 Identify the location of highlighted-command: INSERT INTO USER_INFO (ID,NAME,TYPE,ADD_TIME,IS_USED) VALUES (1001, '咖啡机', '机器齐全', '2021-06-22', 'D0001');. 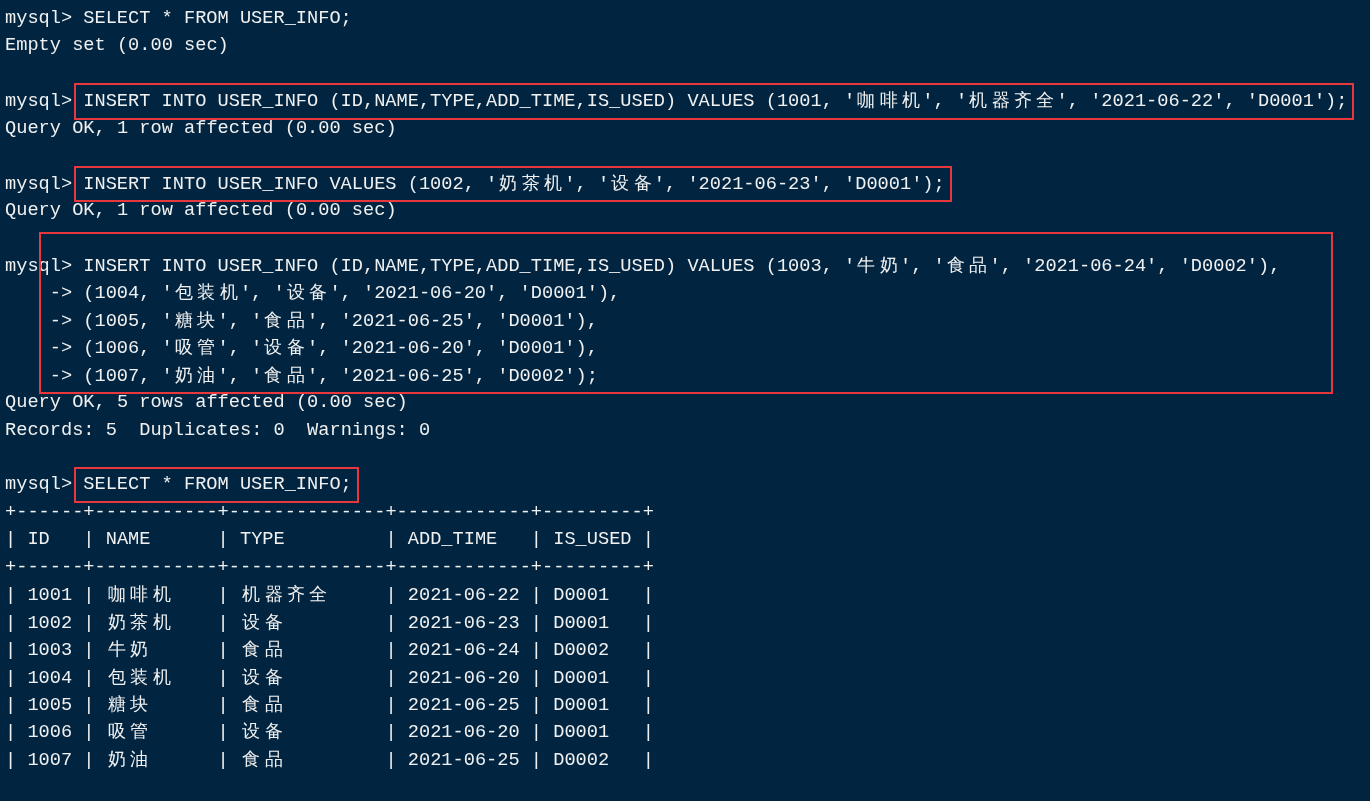
(714, 101).